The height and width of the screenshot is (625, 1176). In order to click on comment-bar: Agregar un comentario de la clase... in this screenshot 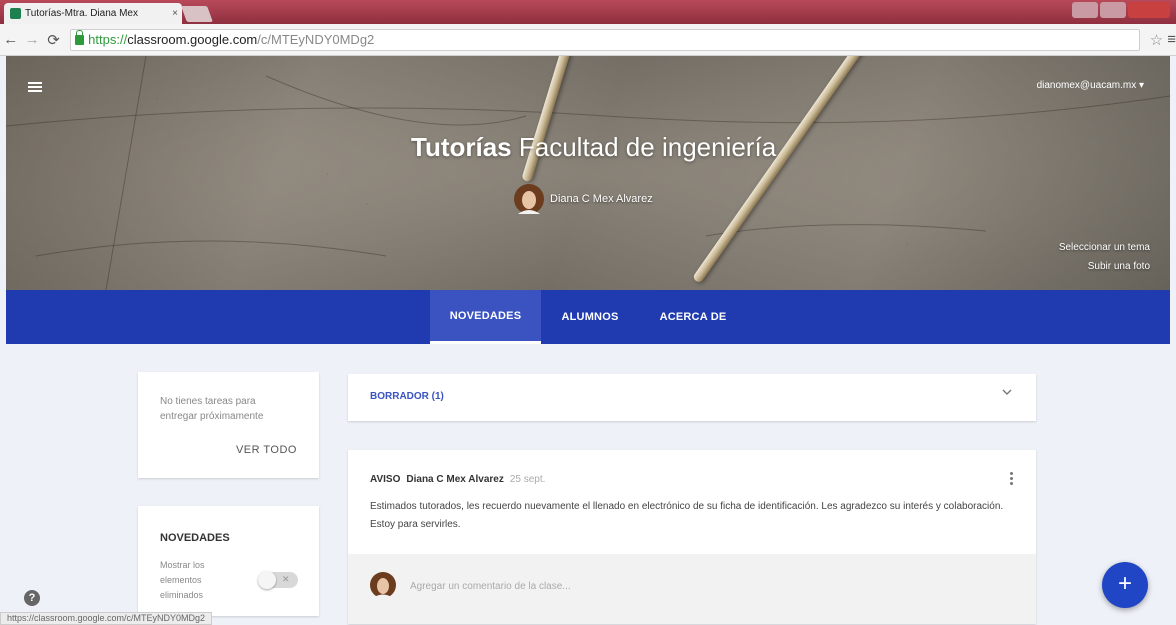, I will do `click(692, 589)`.